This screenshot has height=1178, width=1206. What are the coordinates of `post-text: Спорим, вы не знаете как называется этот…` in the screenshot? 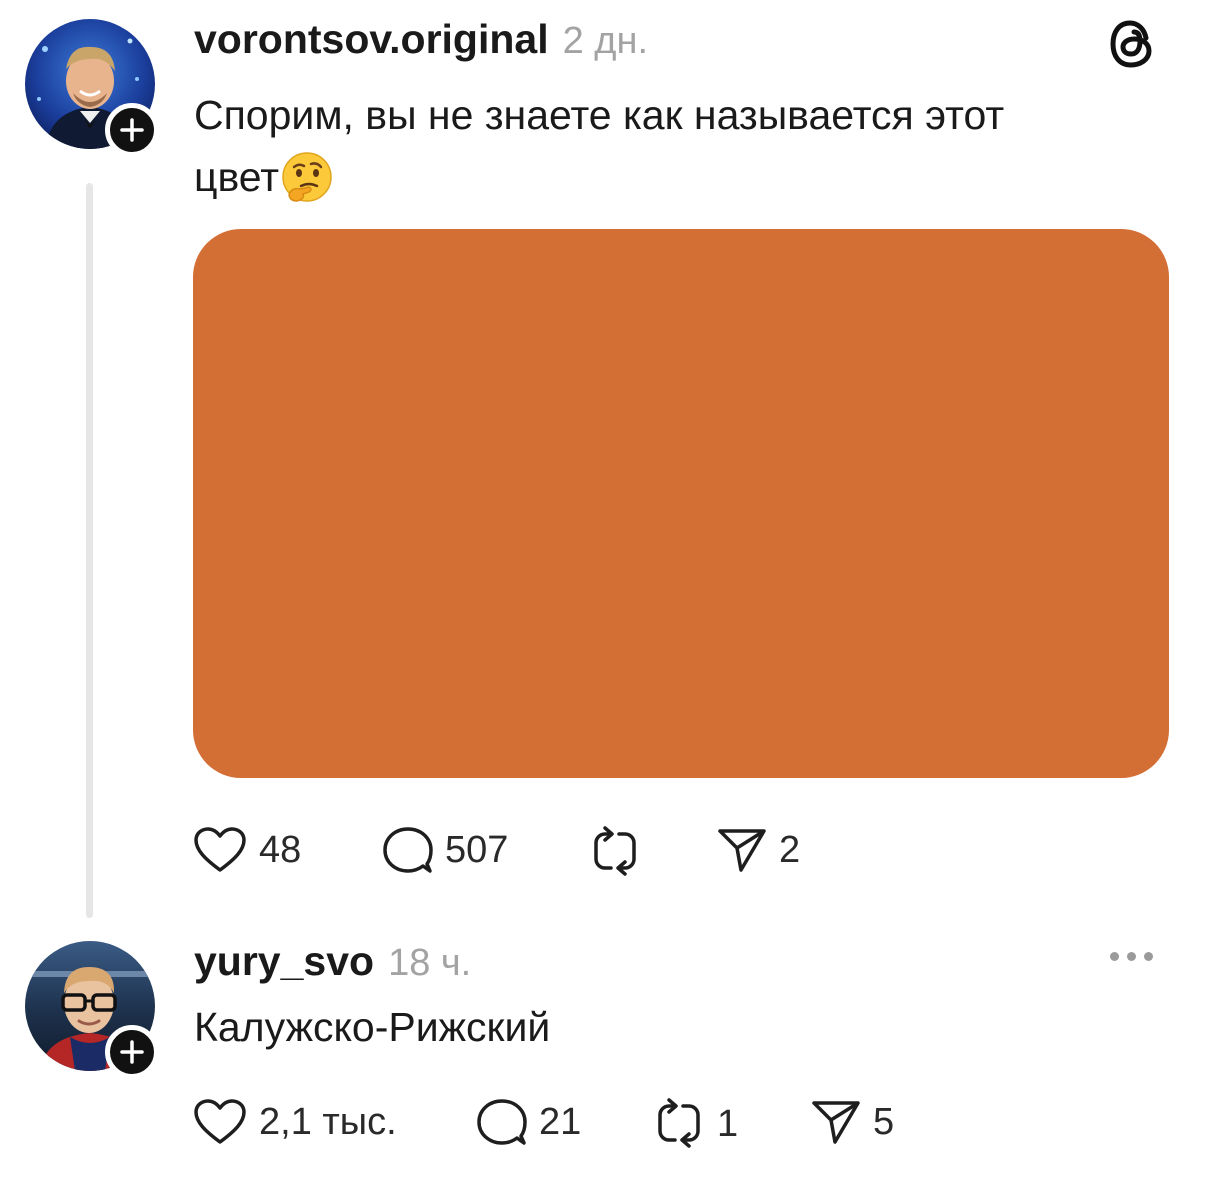 It's located at (674, 152).